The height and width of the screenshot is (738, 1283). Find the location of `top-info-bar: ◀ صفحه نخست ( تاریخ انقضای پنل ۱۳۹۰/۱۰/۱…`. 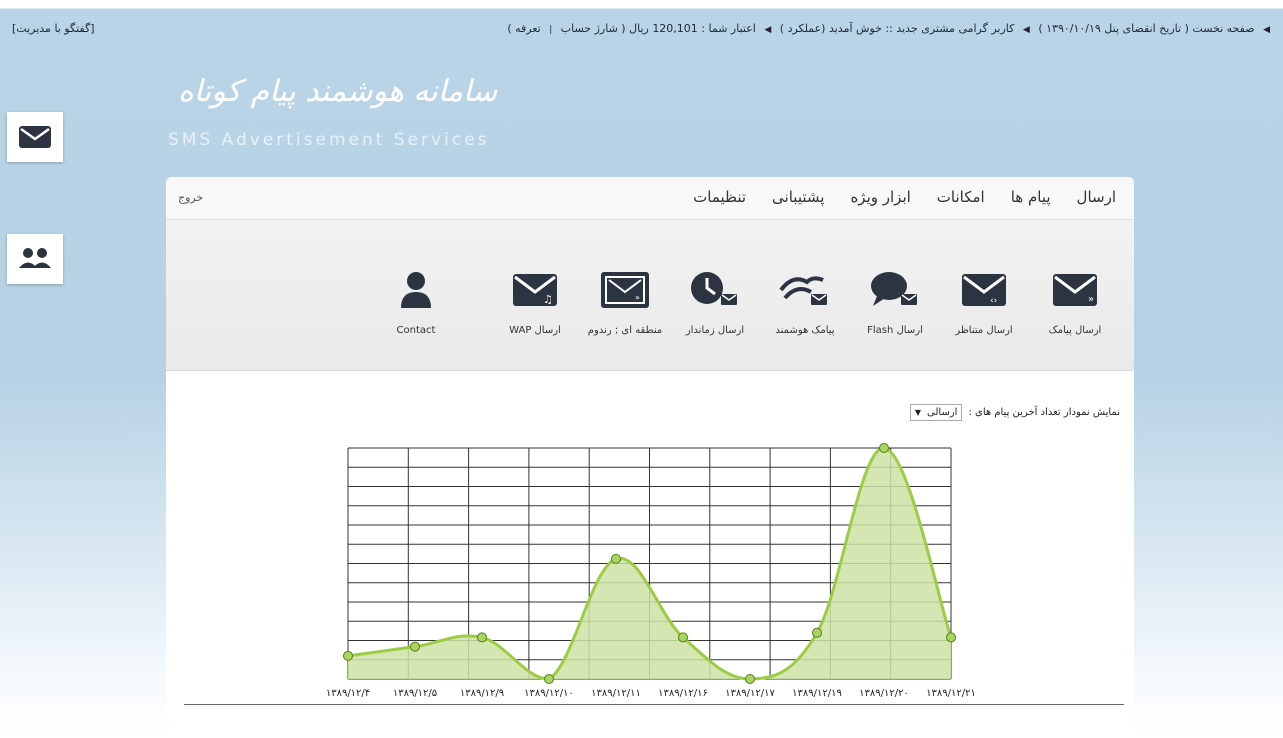

top-info-bar: ◀ صفحه نخست ( تاریخ انقضای پنل ۱۳۹۰/۱۰/۱… is located at coordinates (641, 32).